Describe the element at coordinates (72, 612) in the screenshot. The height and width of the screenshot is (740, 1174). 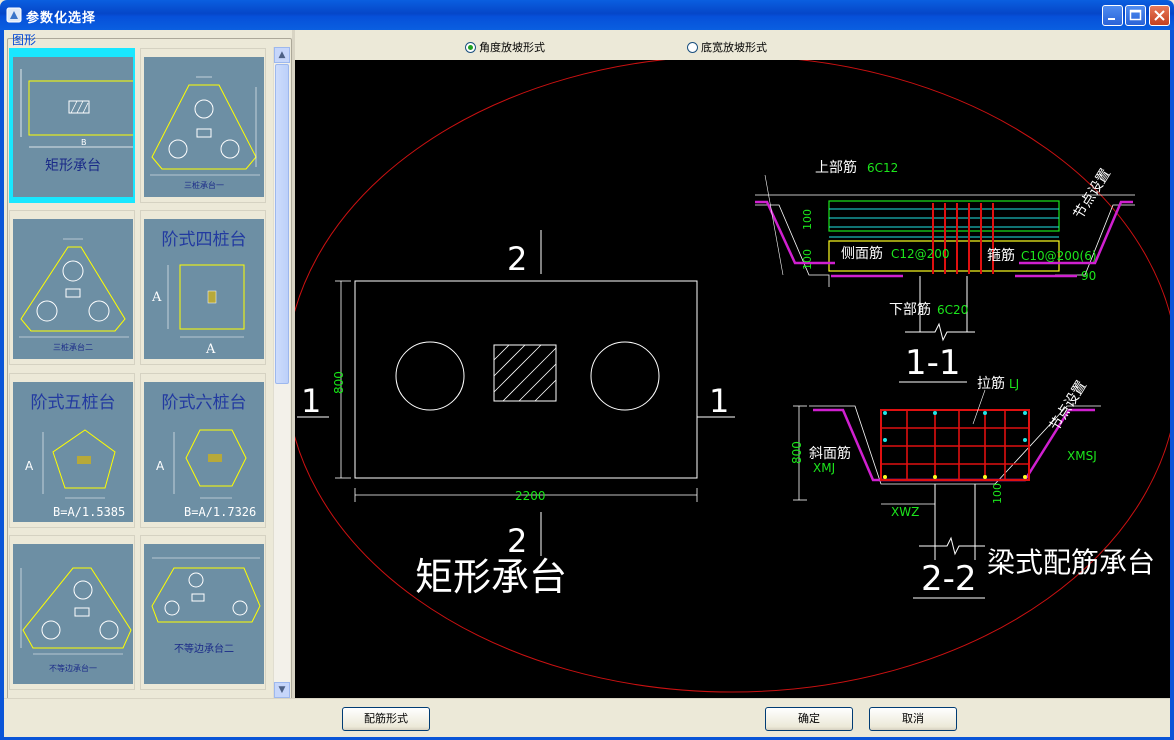
I see `thumb-unequal-1: 不等边承台一` at that location.